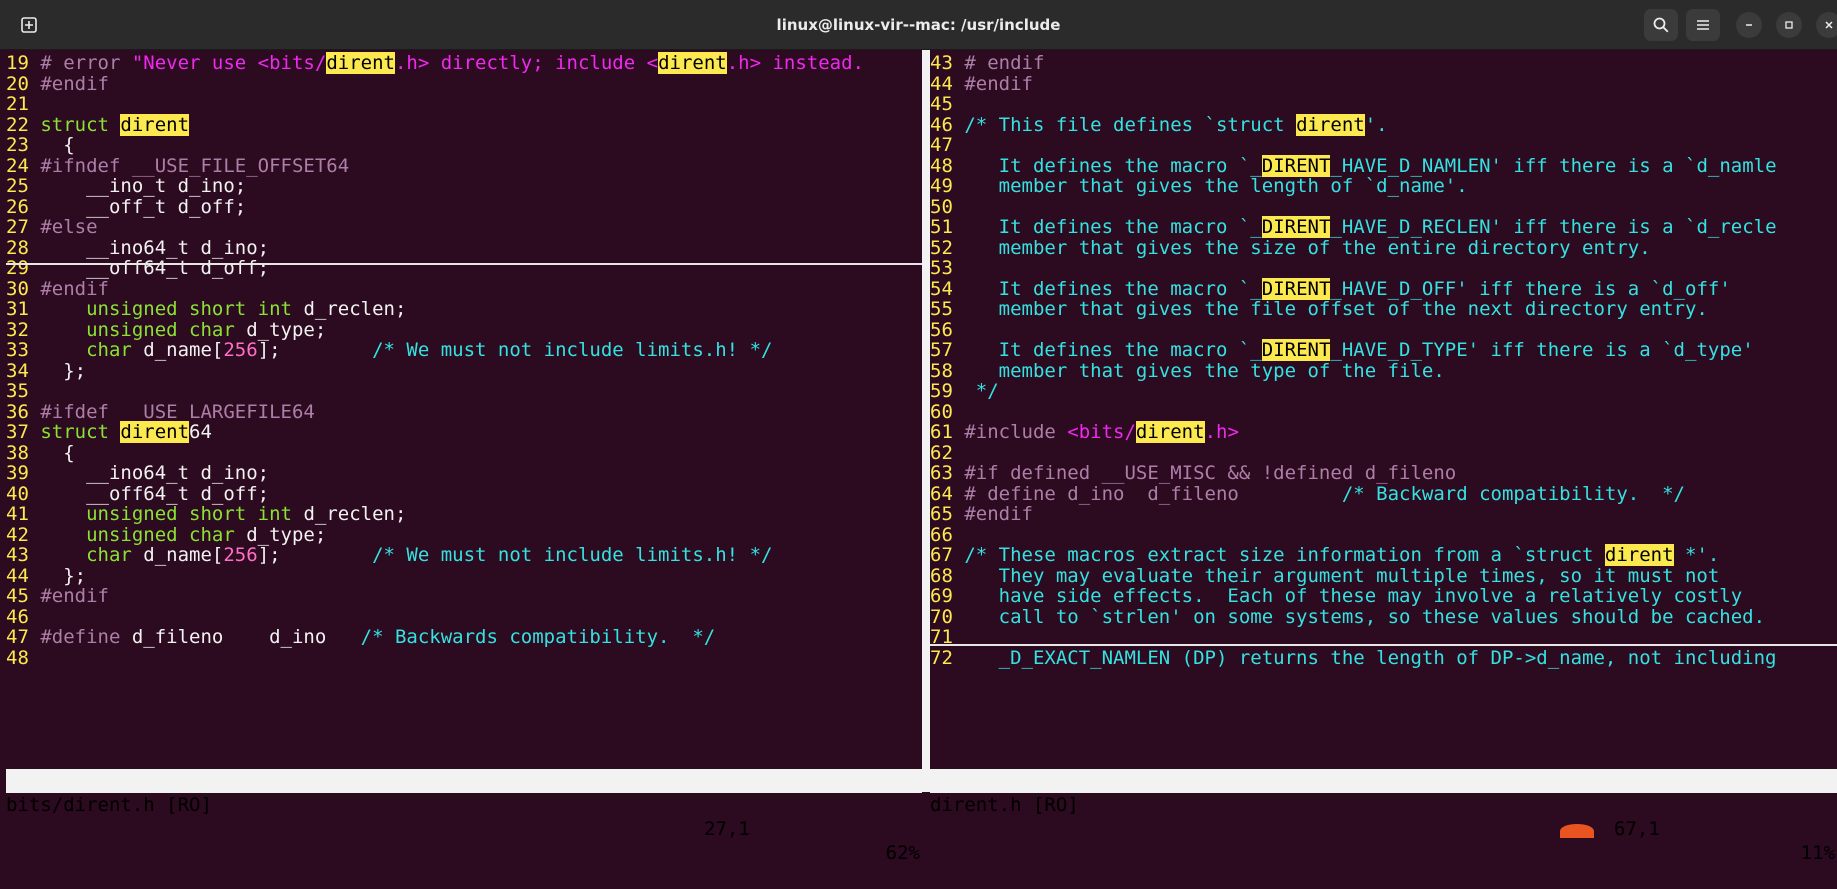 Image resolution: width=1837 pixels, height=889 pixels. I want to click on left-status-line: bits/dirent.h [RO] 27,1 62%, so click(464, 816).